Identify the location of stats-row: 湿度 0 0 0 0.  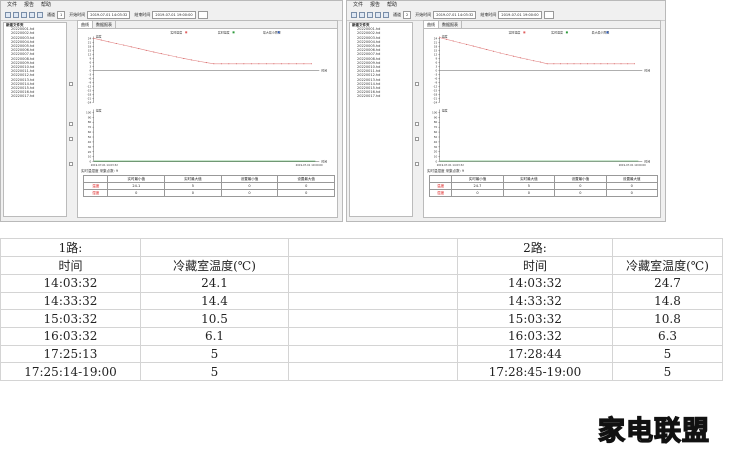
(543, 193).